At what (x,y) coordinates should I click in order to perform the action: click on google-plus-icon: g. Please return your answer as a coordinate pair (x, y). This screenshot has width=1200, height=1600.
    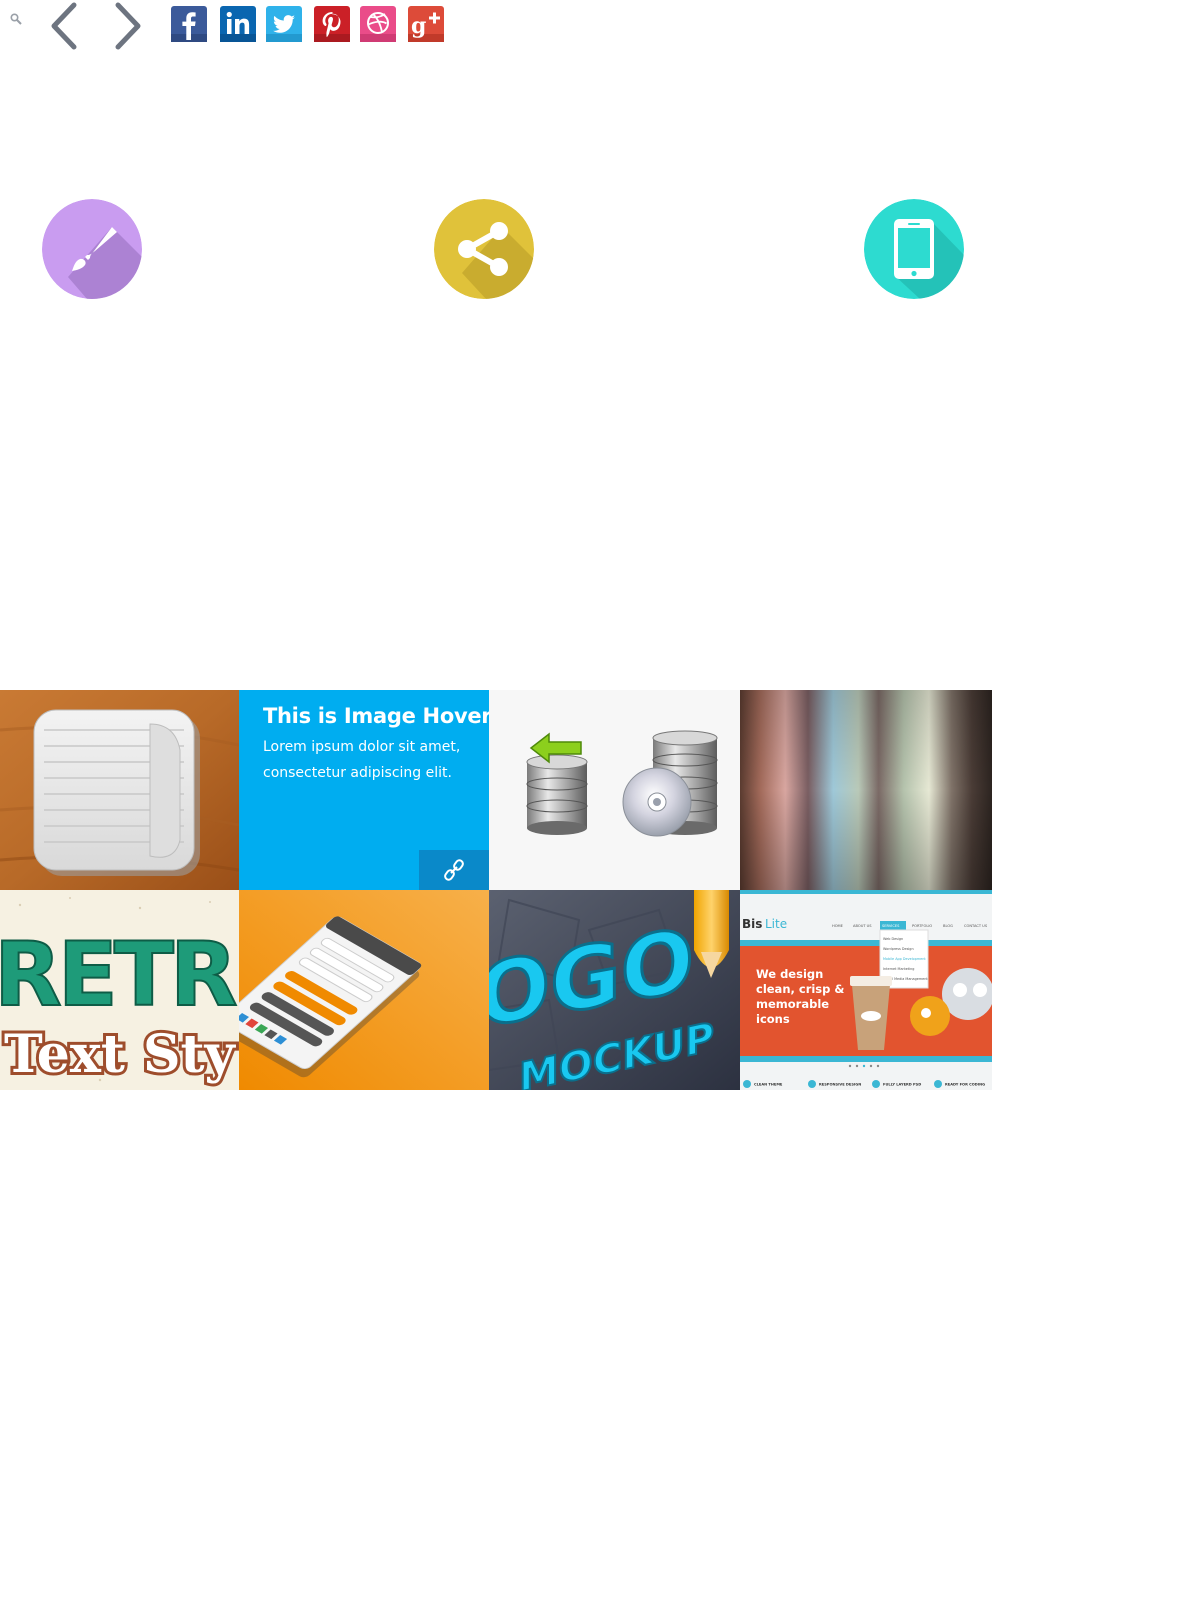
    Looking at the image, I should click on (426, 24).